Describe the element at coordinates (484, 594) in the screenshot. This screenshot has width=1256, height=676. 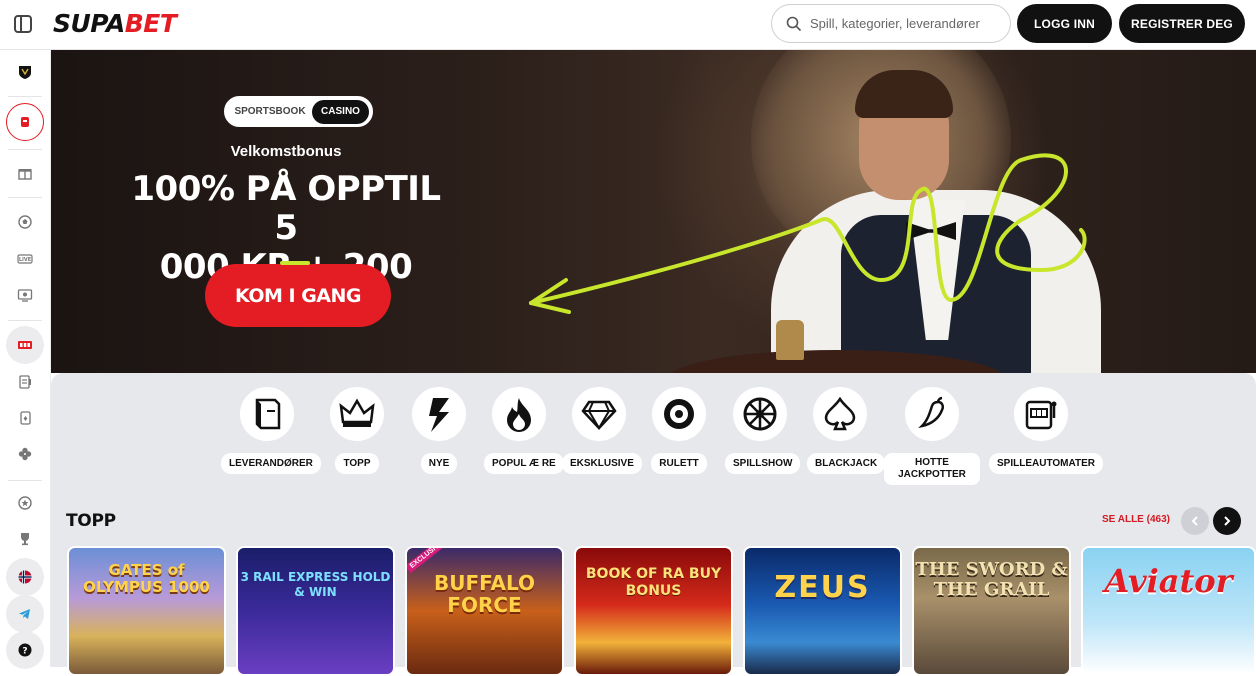
I see `game-title: BUFFALO FORCE` at that location.